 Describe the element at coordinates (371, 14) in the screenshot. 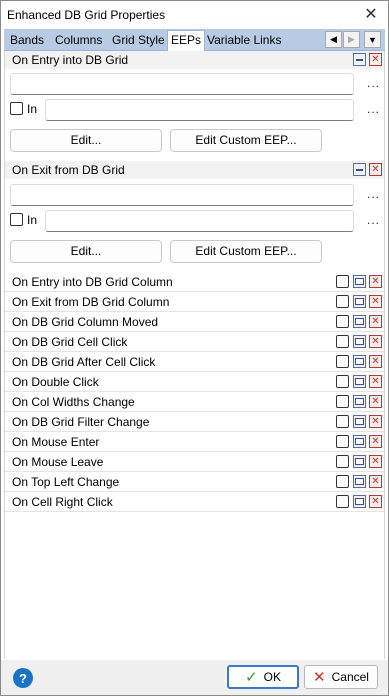

I see `close-icon: ✕` at that location.